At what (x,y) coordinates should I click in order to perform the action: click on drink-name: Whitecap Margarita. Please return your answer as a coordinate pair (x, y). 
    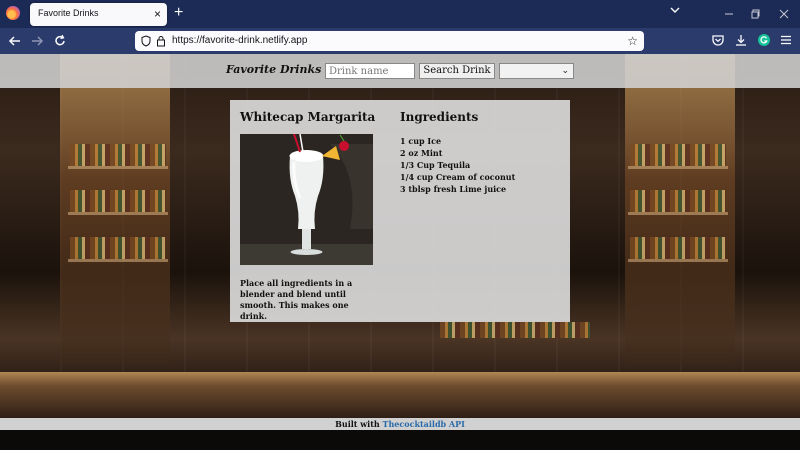
    Looking at the image, I should click on (308, 117).